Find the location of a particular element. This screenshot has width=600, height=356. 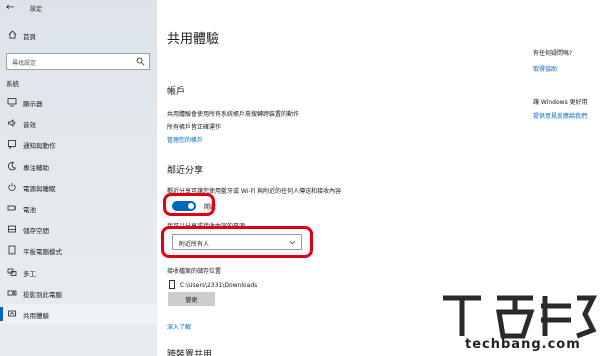

change-button-label: 變更 is located at coordinates (191, 300).